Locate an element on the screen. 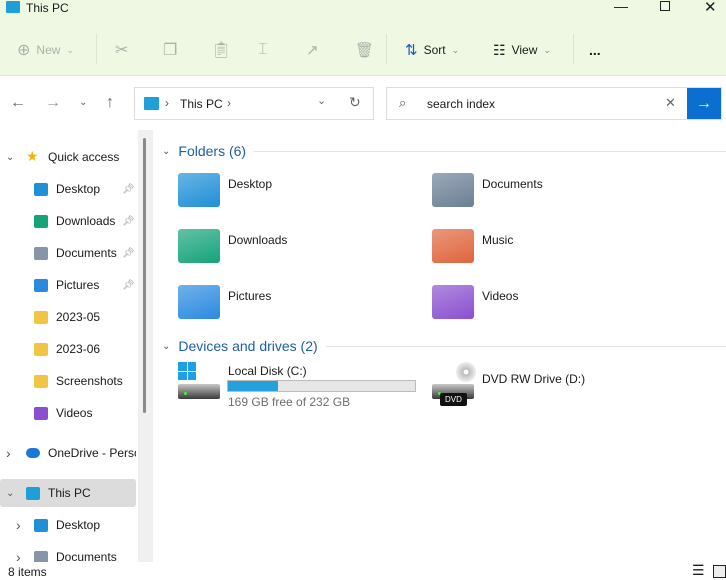 The height and width of the screenshot is (580, 726). folders-header-label: Folders (6) is located at coordinates (212, 151).